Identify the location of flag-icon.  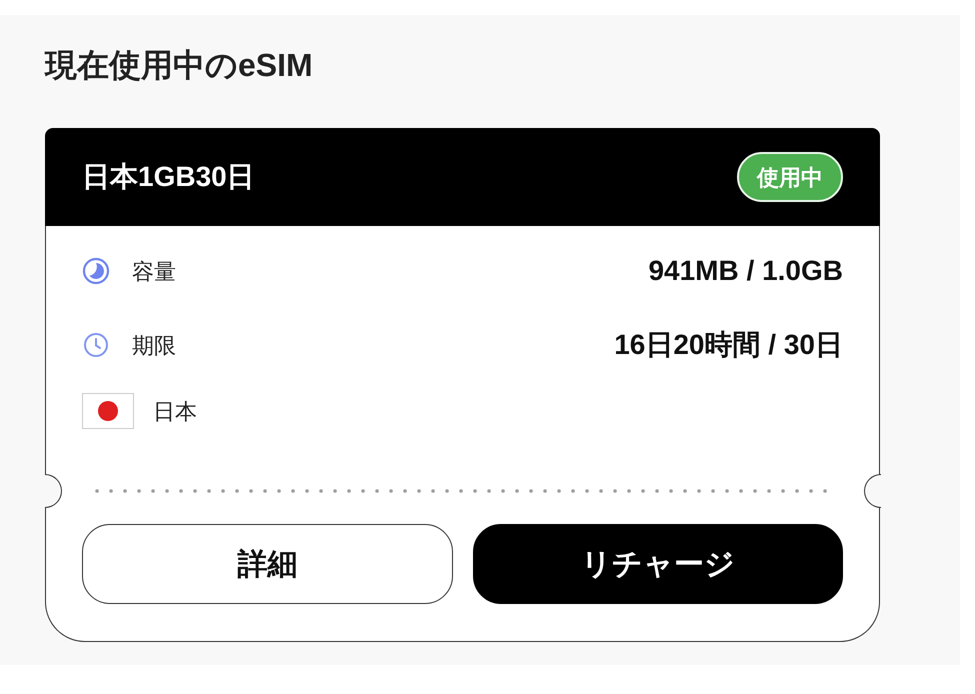
(108, 411).